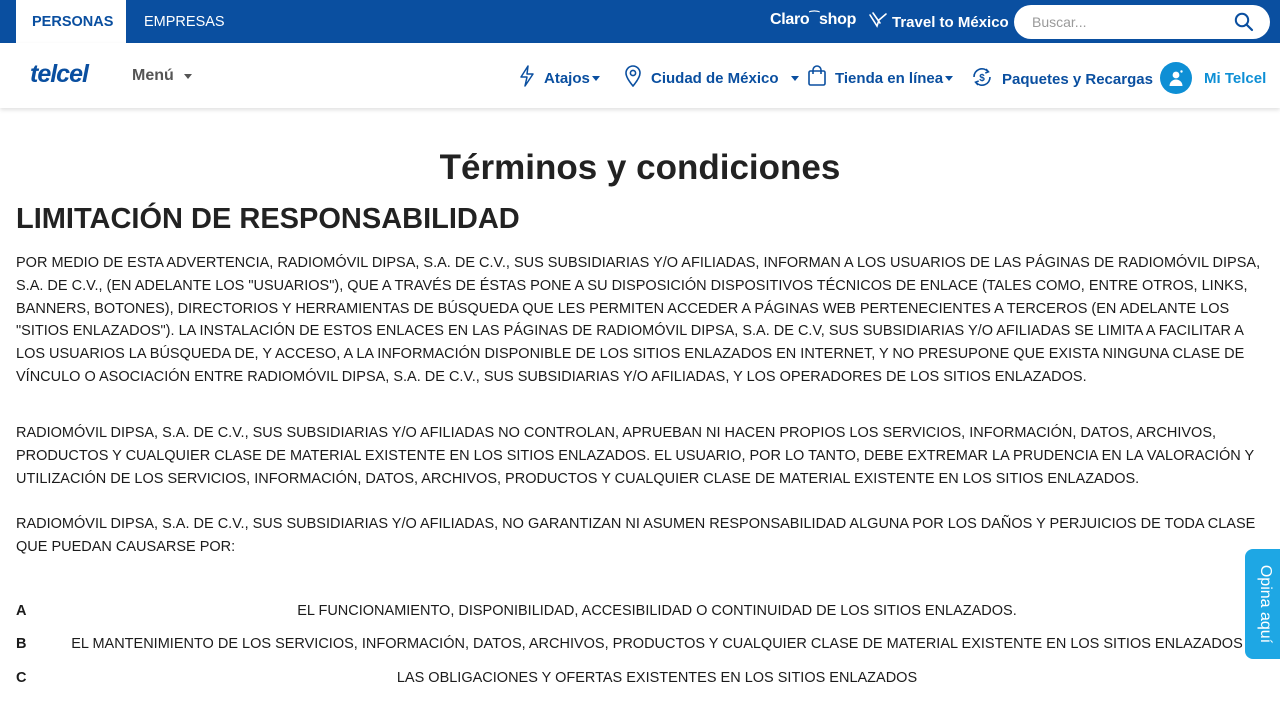 The width and height of the screenshot is (1280, 720). What do you see at coordinates (950, 22) in the screenshot?
I see `travel-label: Travel to México` at bounding box center [950, 22].